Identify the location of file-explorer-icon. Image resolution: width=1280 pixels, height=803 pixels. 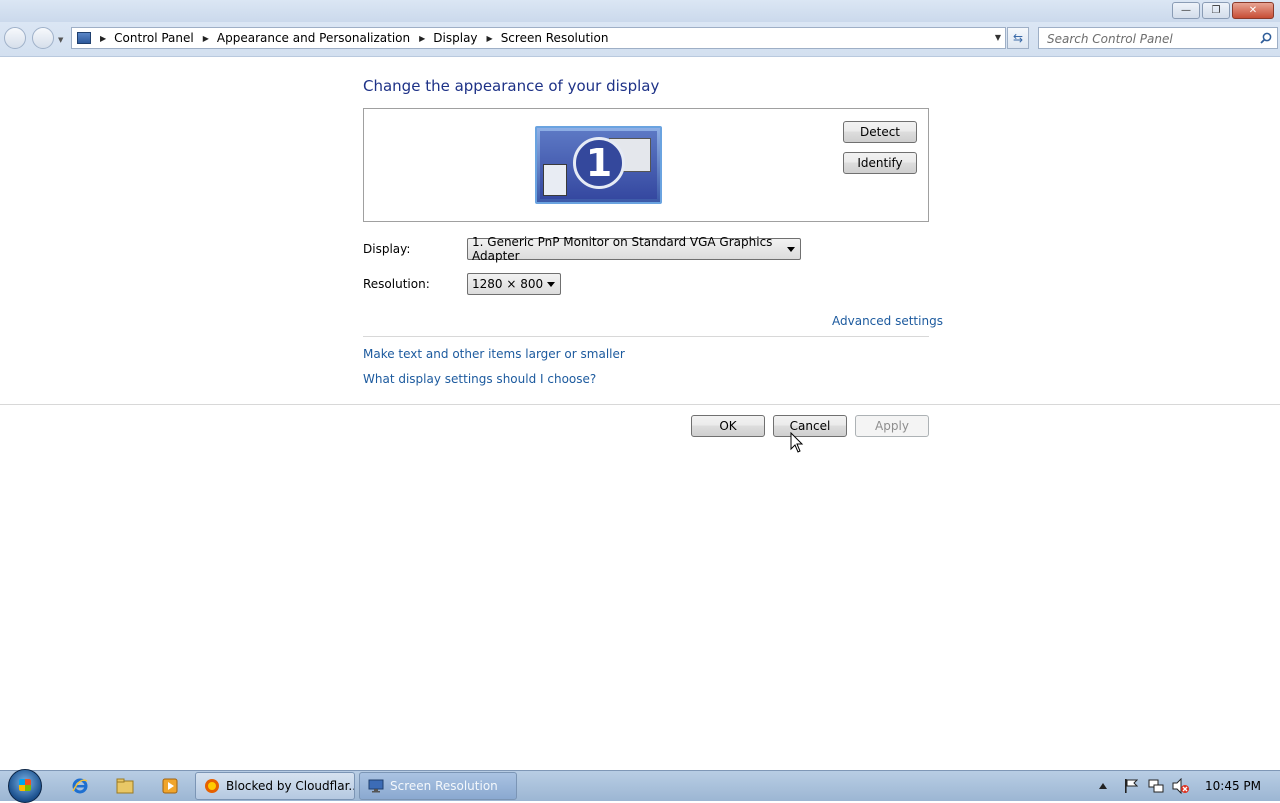
(125, 786).